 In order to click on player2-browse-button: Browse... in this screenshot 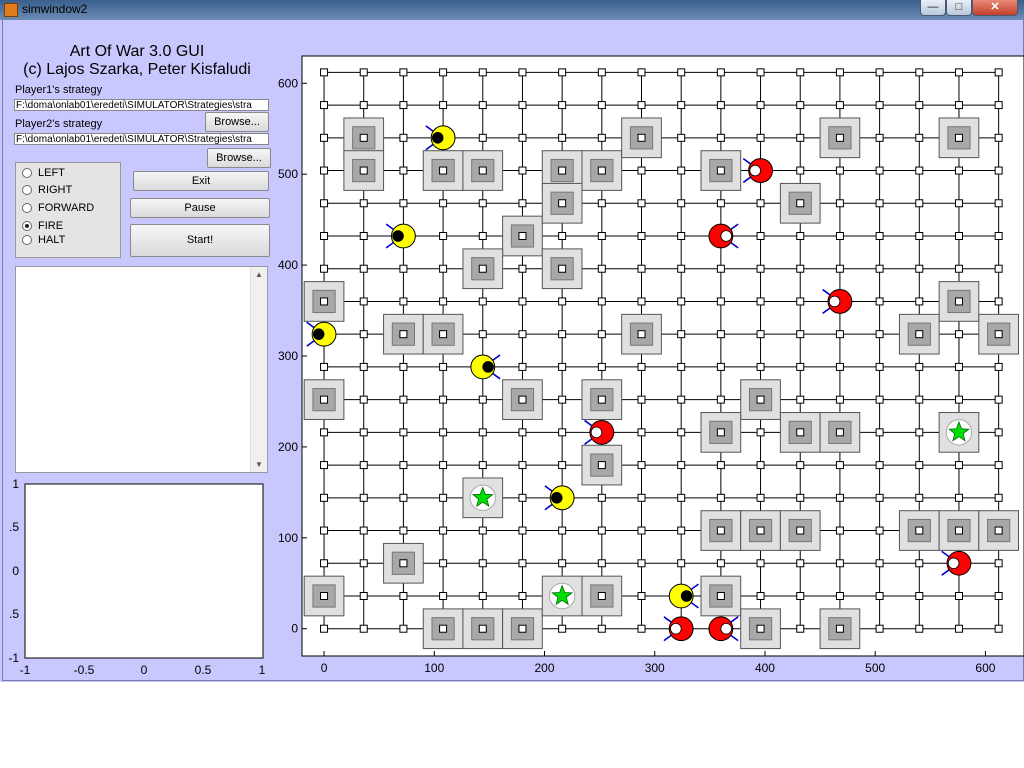, I will do `click(239, 158)`.